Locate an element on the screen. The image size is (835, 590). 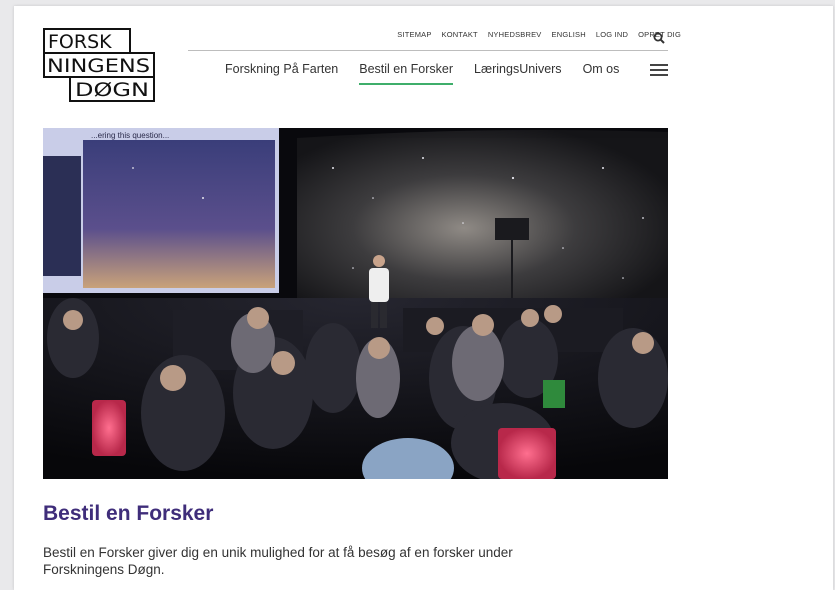
util-link-nyhedsbrev: NYHEDSBREV is located at coordinates (515, 34).